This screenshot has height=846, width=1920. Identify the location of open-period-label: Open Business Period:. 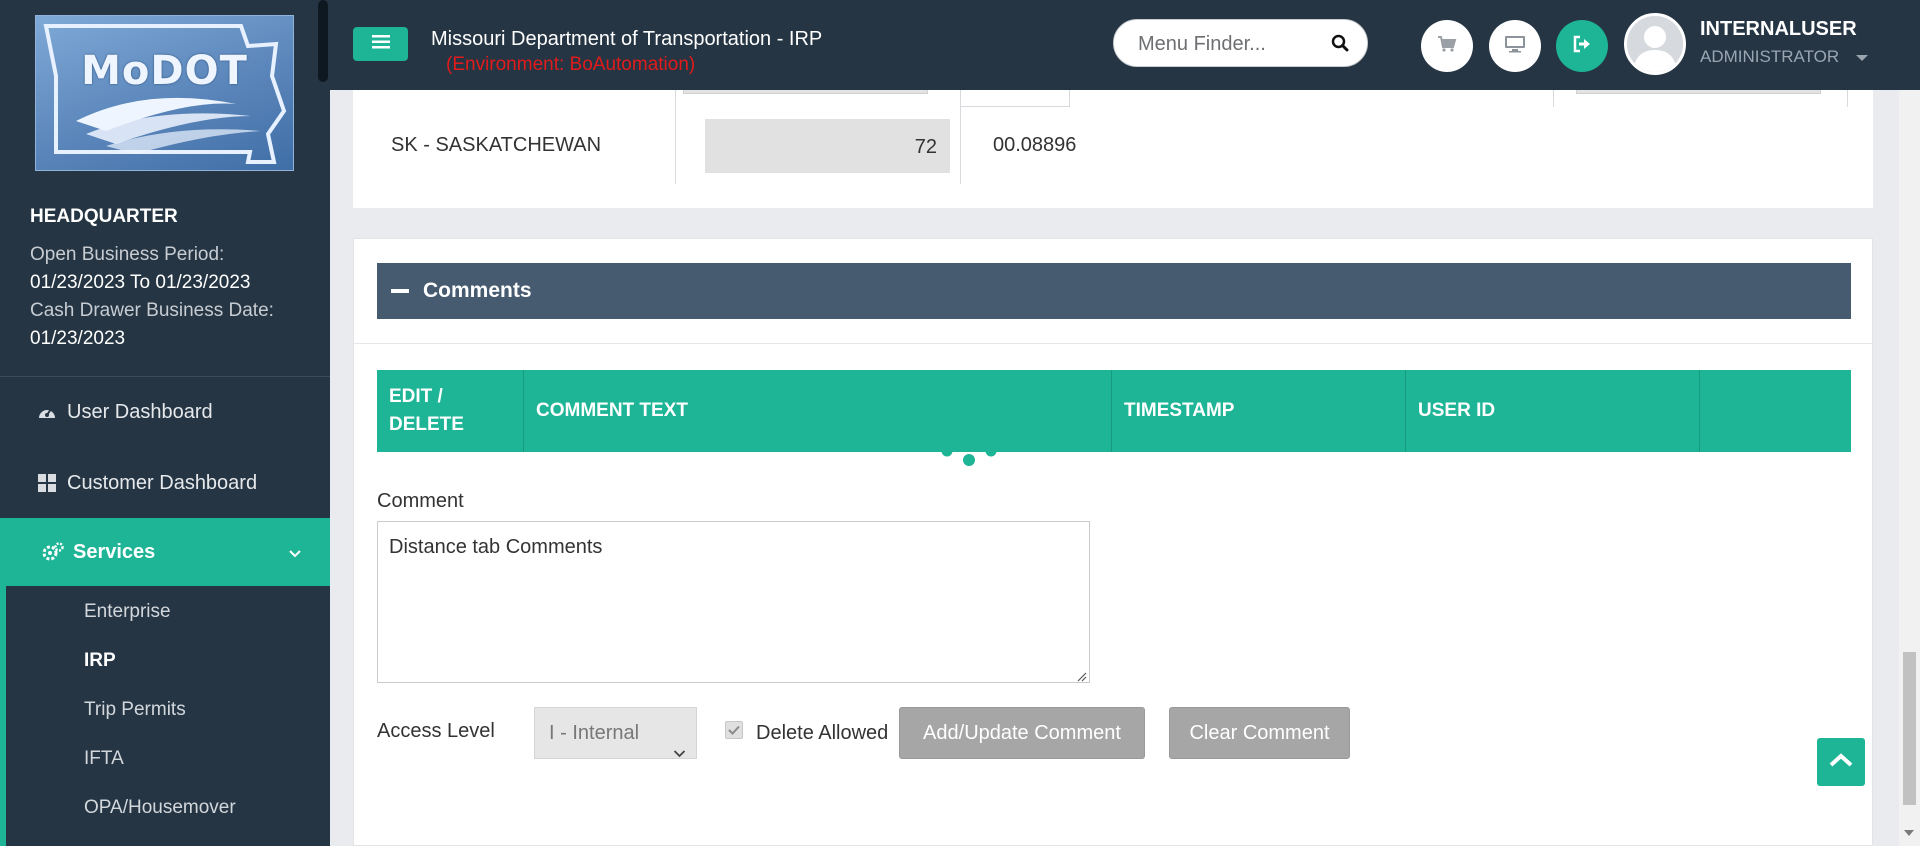
(127, 254).